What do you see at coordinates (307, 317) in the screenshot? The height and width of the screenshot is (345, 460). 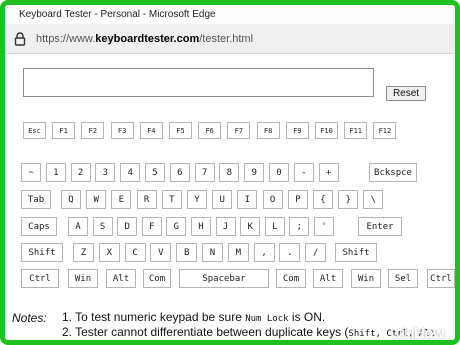 I see `note-1-text-b: is ON.` at bounding box center [307, 317].